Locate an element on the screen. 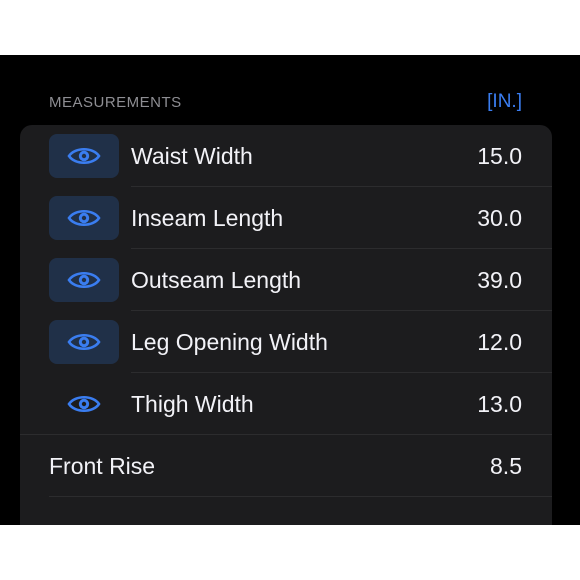 Image resolution: width=580 pixels, height=580 pixels. measurement-label: Inseam Length is located at coordinates (207, 218).